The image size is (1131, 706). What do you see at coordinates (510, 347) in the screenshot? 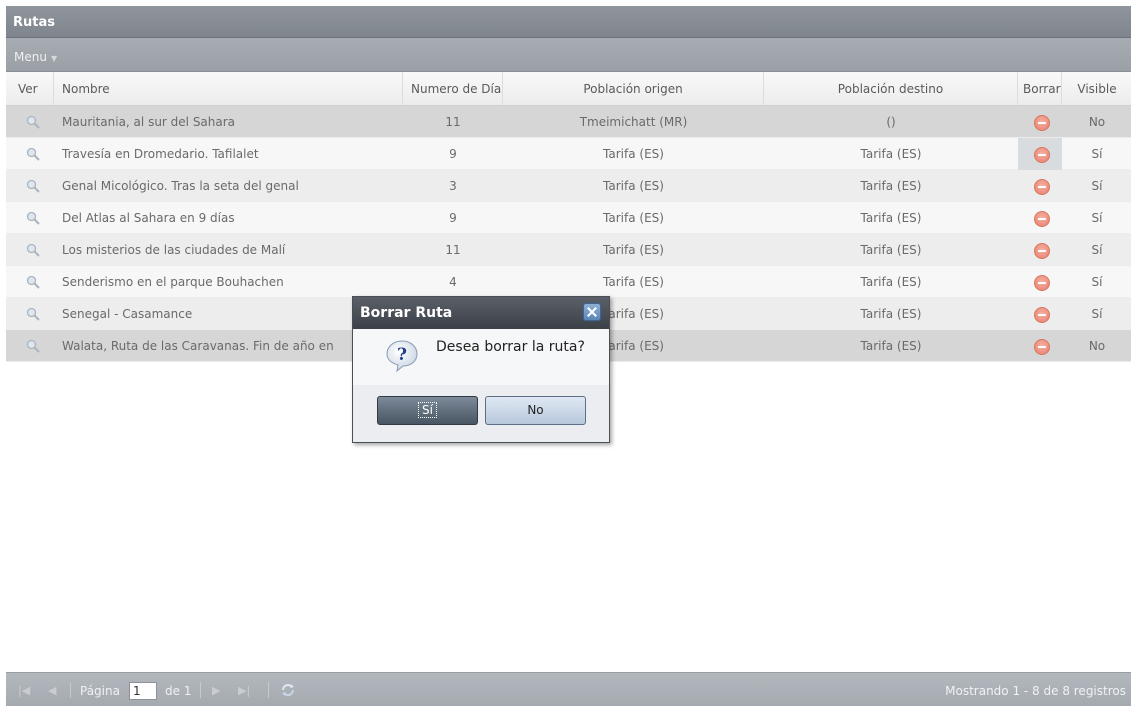
I see `dialog-message: Desea borrar la ruta?` at bounding box center [510, 347].